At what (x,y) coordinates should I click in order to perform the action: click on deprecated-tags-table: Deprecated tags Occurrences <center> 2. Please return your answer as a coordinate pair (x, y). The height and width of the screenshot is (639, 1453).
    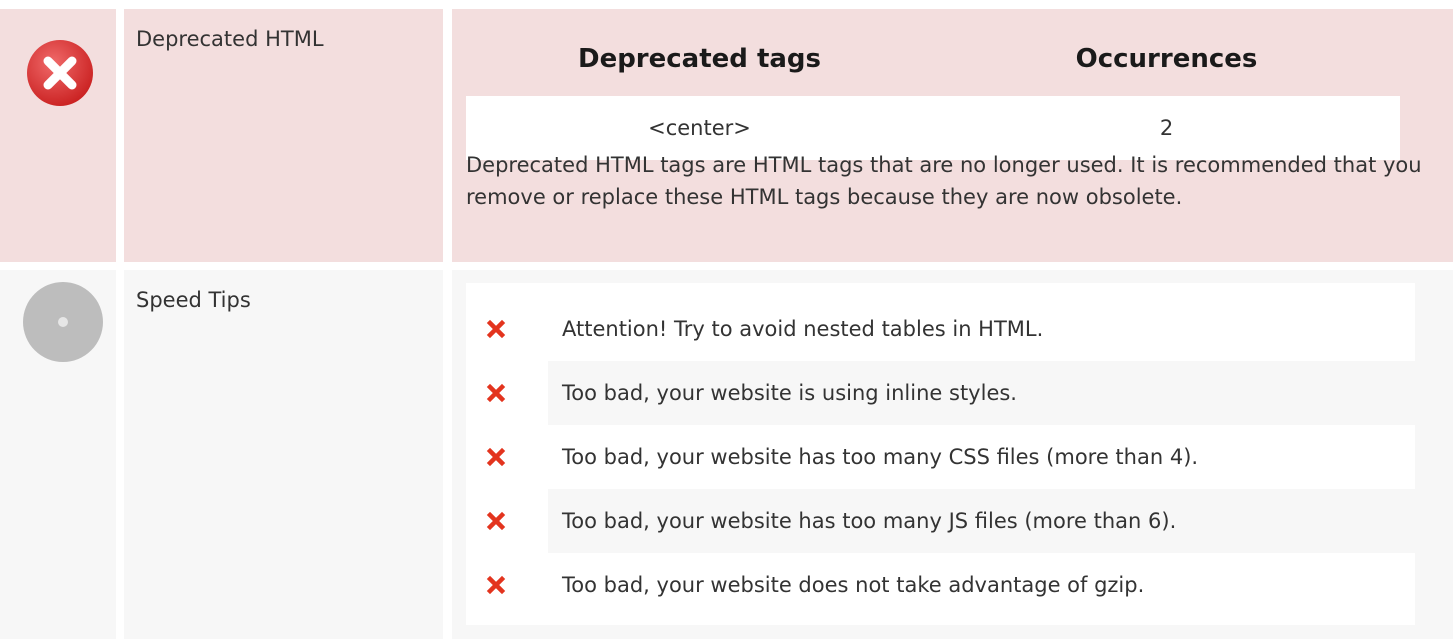
    Looking at the image, I should click on (933, 91).